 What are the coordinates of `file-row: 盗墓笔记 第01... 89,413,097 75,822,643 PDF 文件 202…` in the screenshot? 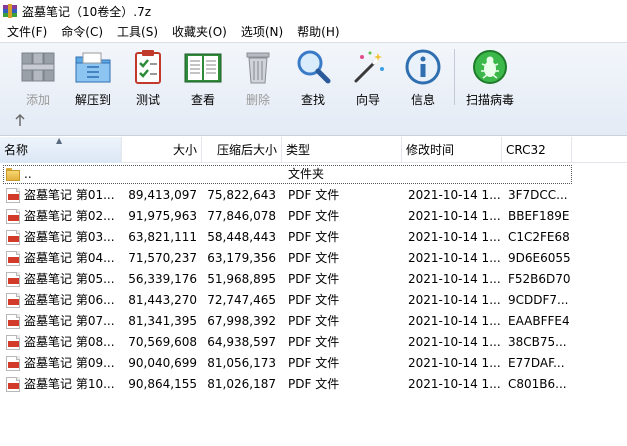 It's located at (313, 195).